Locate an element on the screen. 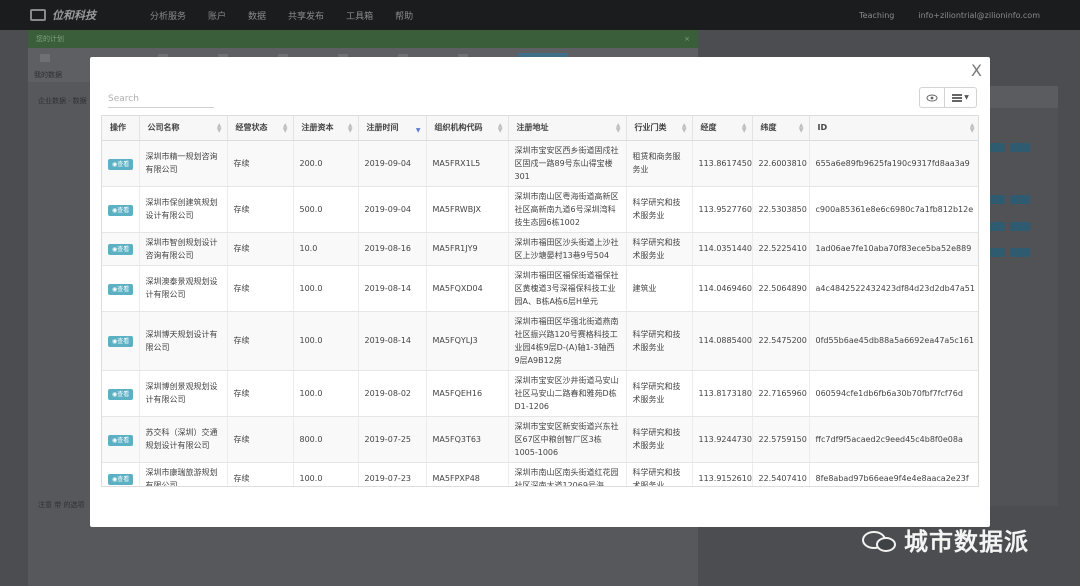  sort-desc-icon: ▼ is located at coordinates (418, 130).